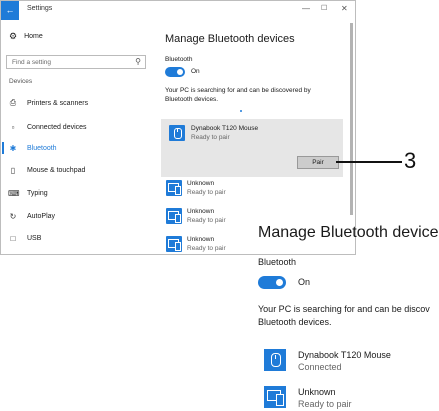  I want to click on zoomed-bluetooth-toggle, so click(272, 282).